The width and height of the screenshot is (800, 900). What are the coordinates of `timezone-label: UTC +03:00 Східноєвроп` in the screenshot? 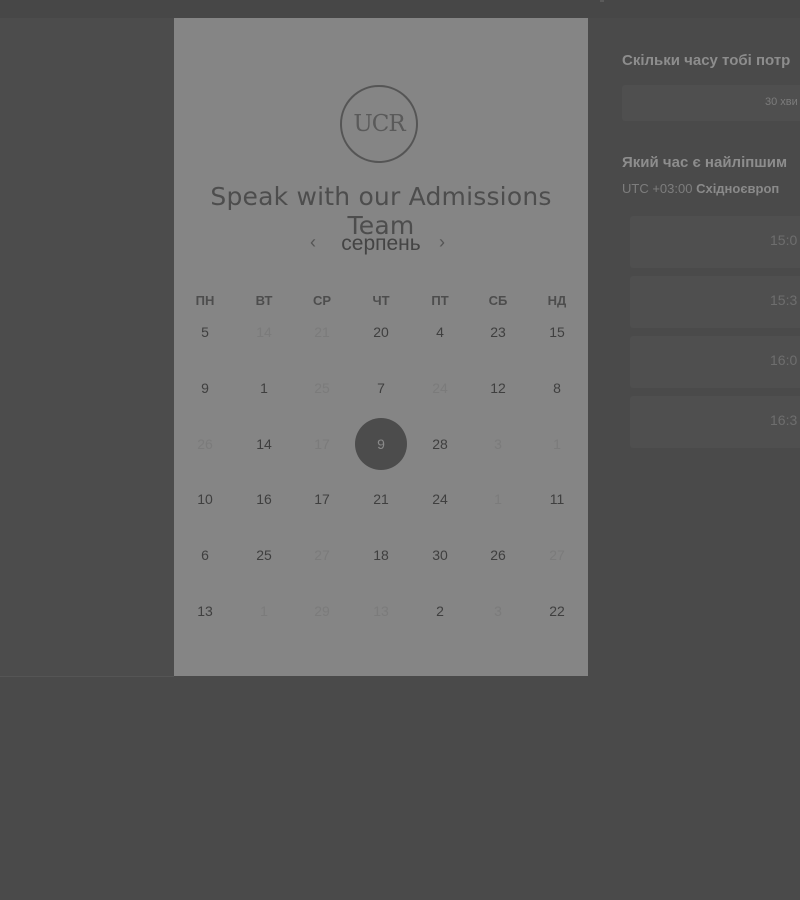 It's located at (700, 188).